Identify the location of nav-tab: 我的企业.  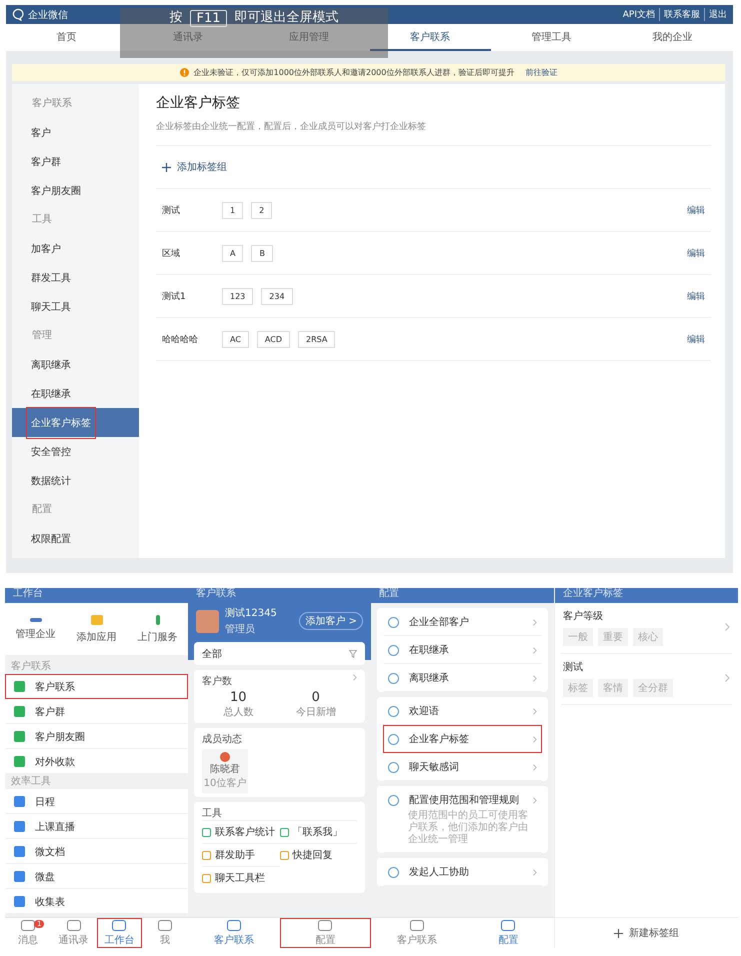
(673, 37).